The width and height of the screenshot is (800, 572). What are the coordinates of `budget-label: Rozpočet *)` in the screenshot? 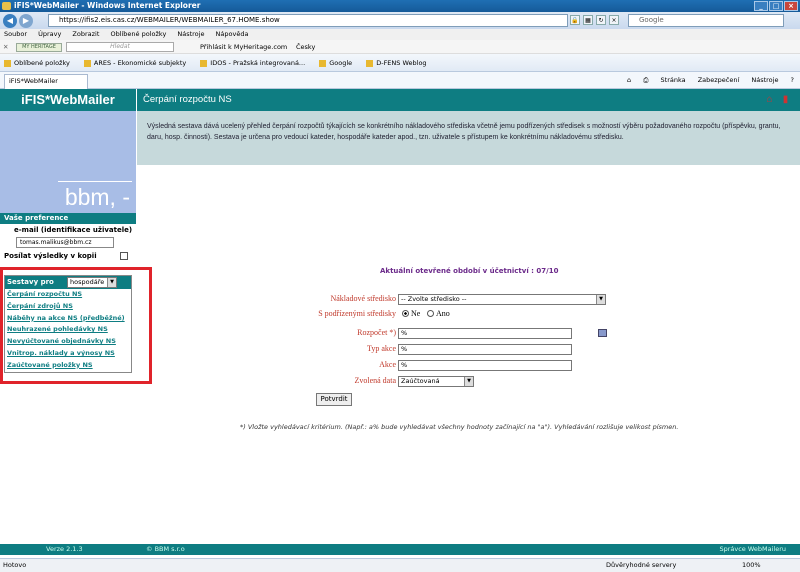 It's located at (376, 332).